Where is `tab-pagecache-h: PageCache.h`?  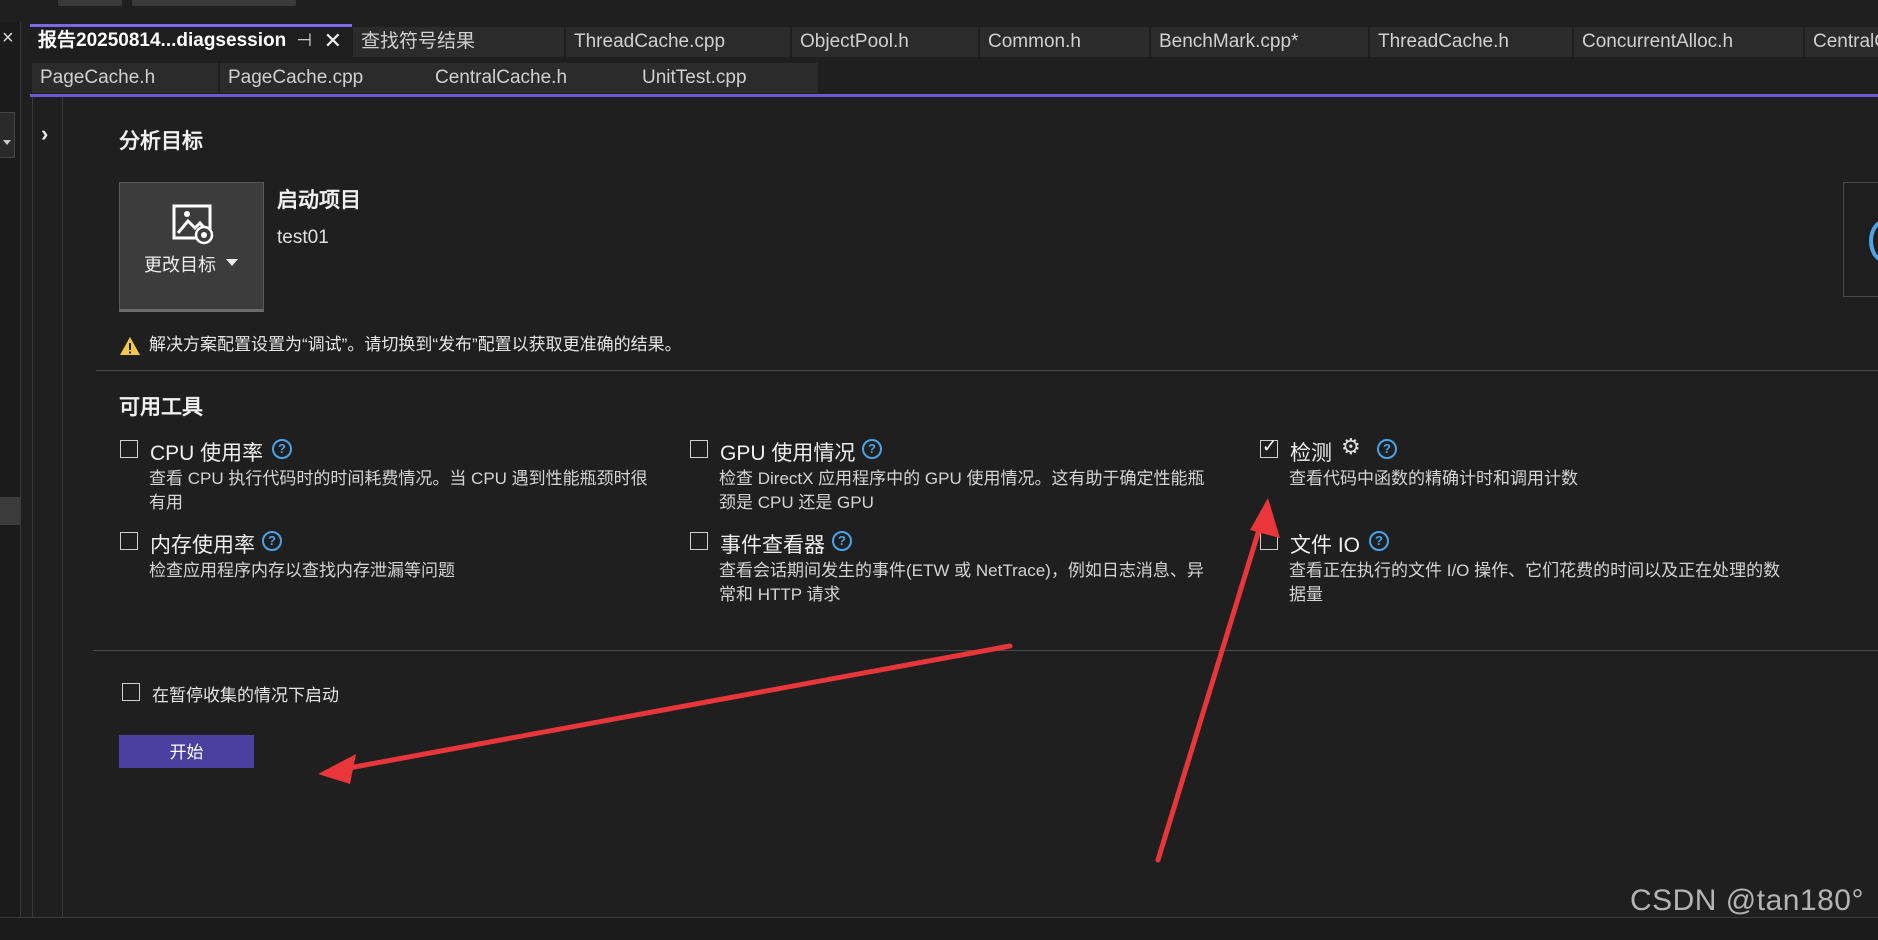
tab-pagecache-h: PageCache.h is located at coordinates (125, 78).